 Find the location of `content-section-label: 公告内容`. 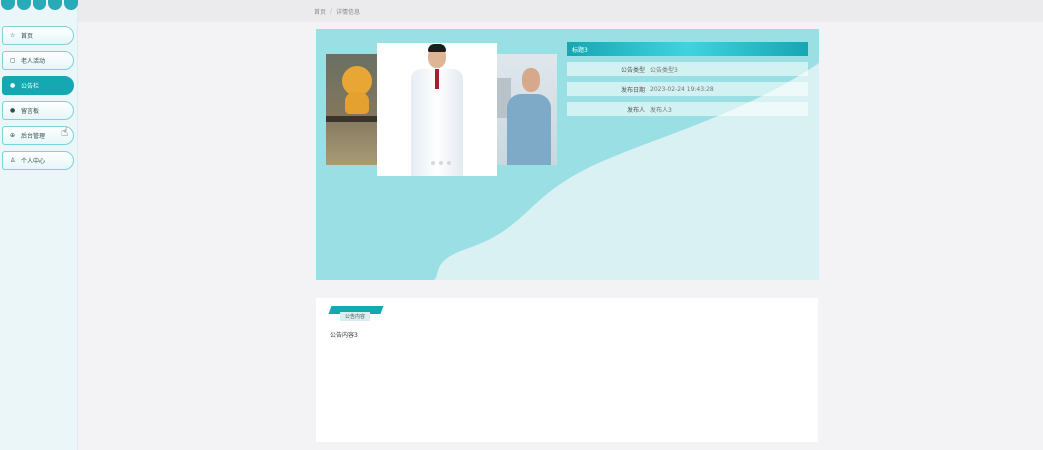

content-section-label: 公告内容 is located at coordinates (355, 316).